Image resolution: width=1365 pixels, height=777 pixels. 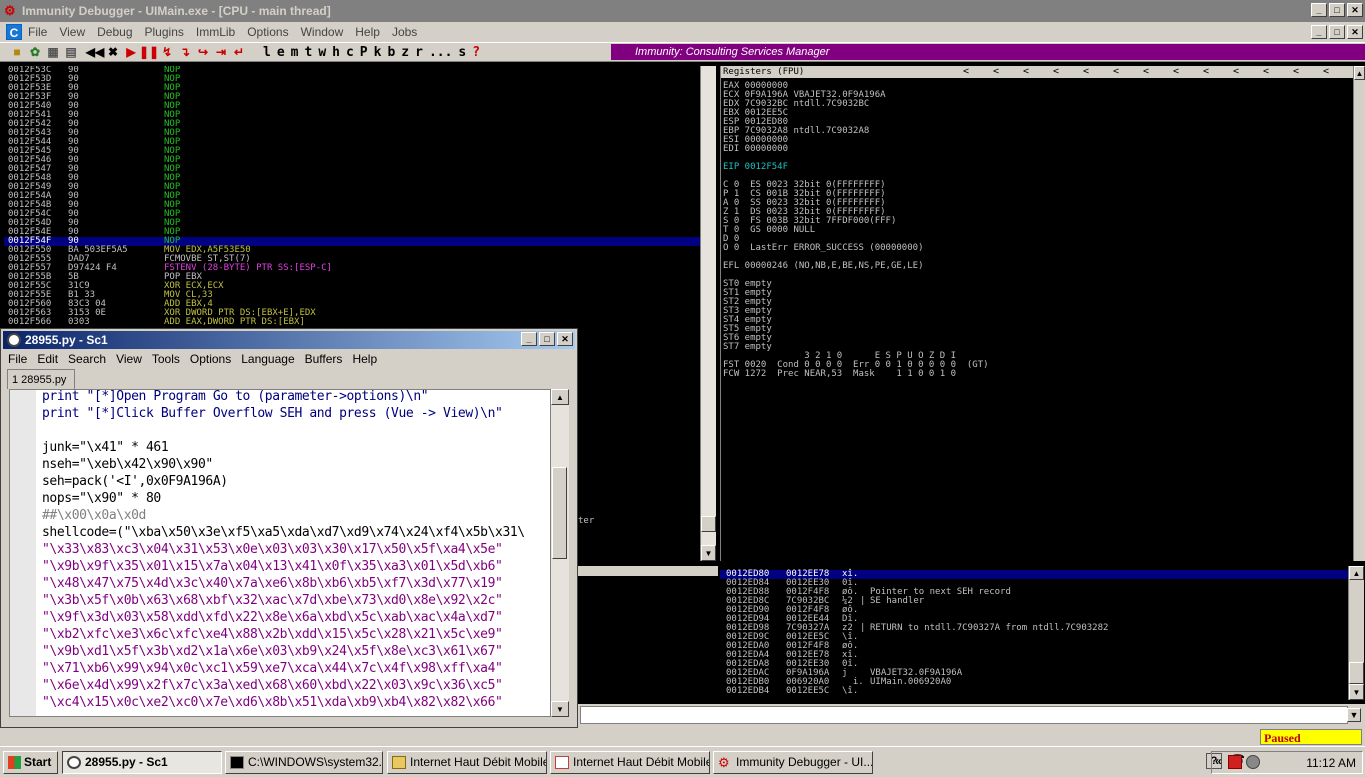 What do you see at coordinates (267, 32) in the screenshot?
I see `menu-options: Options` at bounding box center [267, 32].